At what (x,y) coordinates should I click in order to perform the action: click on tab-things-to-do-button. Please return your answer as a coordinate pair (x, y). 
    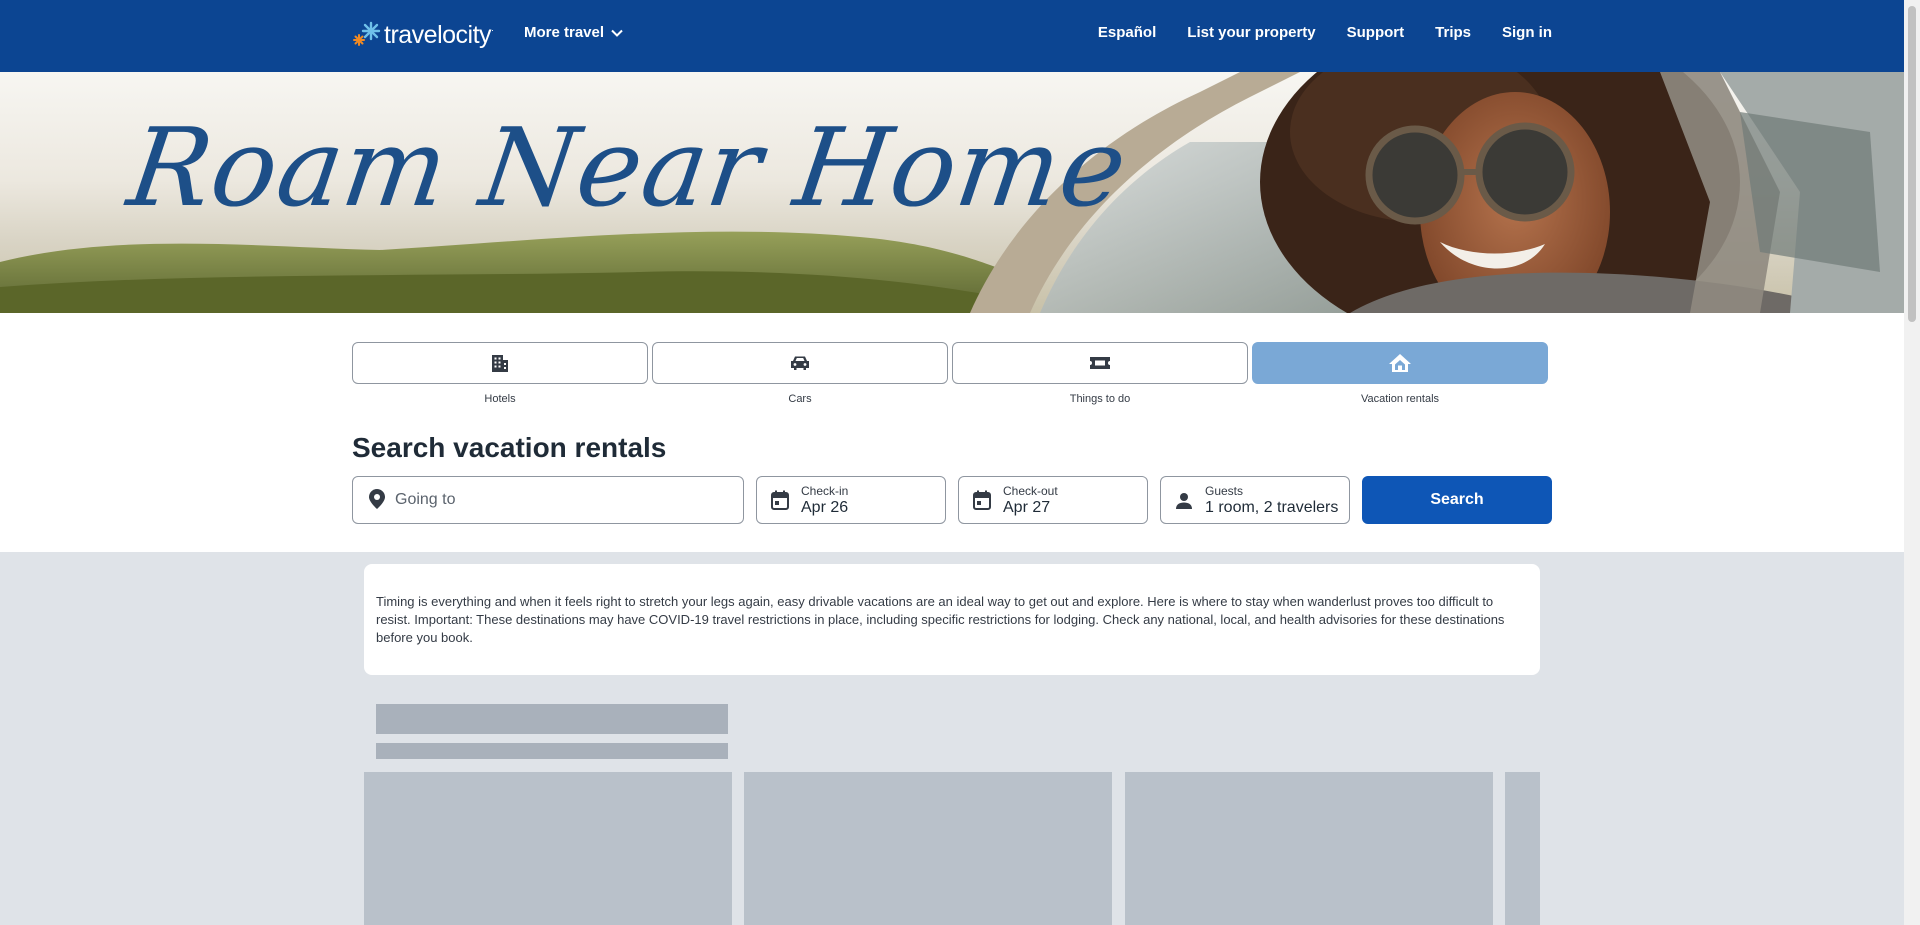
    Looking at the image, I should click on (1100, 363).